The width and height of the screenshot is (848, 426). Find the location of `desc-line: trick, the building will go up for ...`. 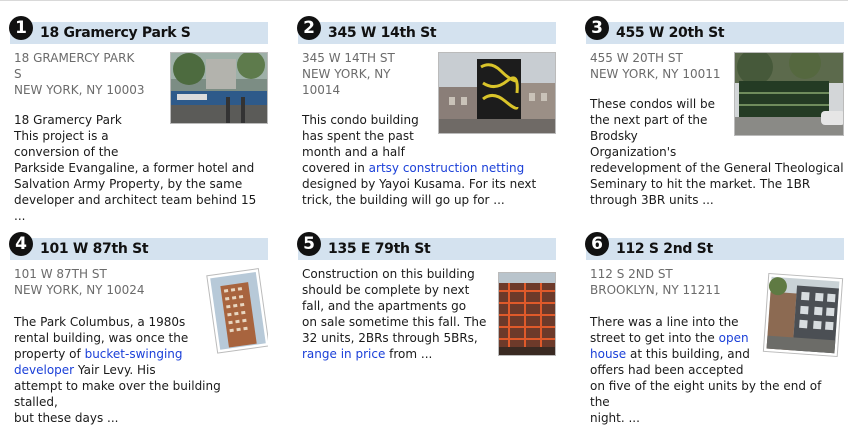

desc-line: trick, the building will go up for ... is located at coordinates (403, 200).